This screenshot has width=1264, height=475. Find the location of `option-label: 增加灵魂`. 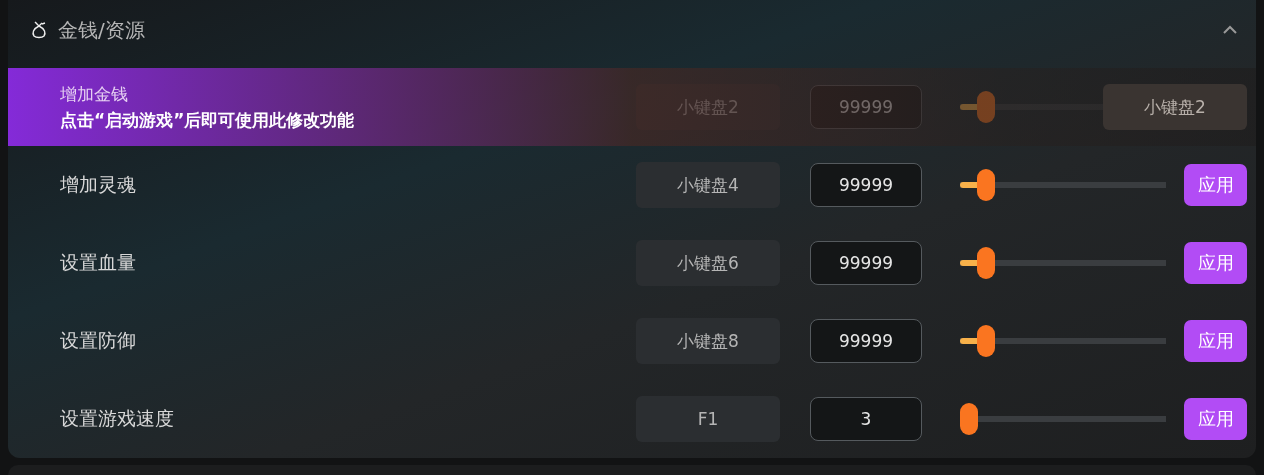

option-label: 增加灵魂 is located at coordinates (98, 184).